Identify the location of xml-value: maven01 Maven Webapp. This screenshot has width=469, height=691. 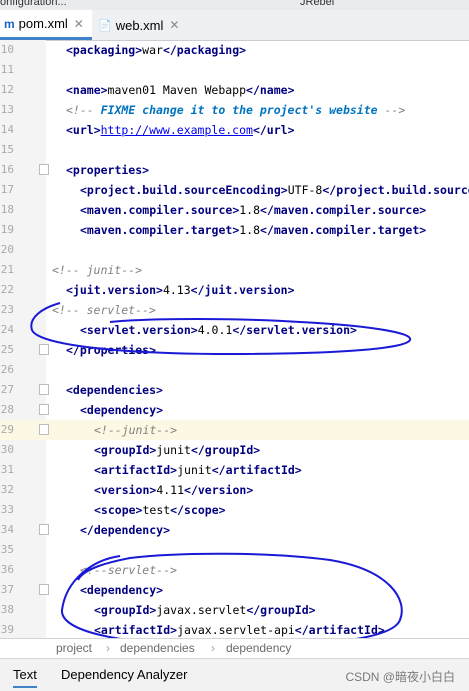
(177, 90).